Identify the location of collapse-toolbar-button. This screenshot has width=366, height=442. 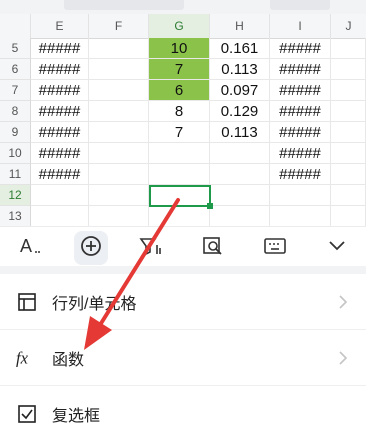
(337, 248).